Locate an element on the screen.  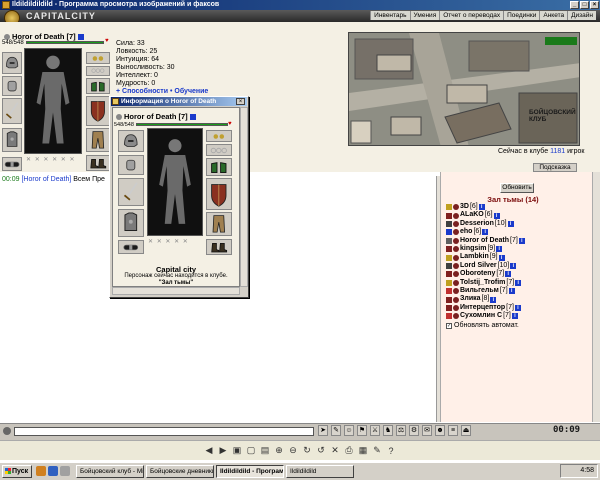
player-row: Lord Silver [10] i is located at coordinates (485, 266).